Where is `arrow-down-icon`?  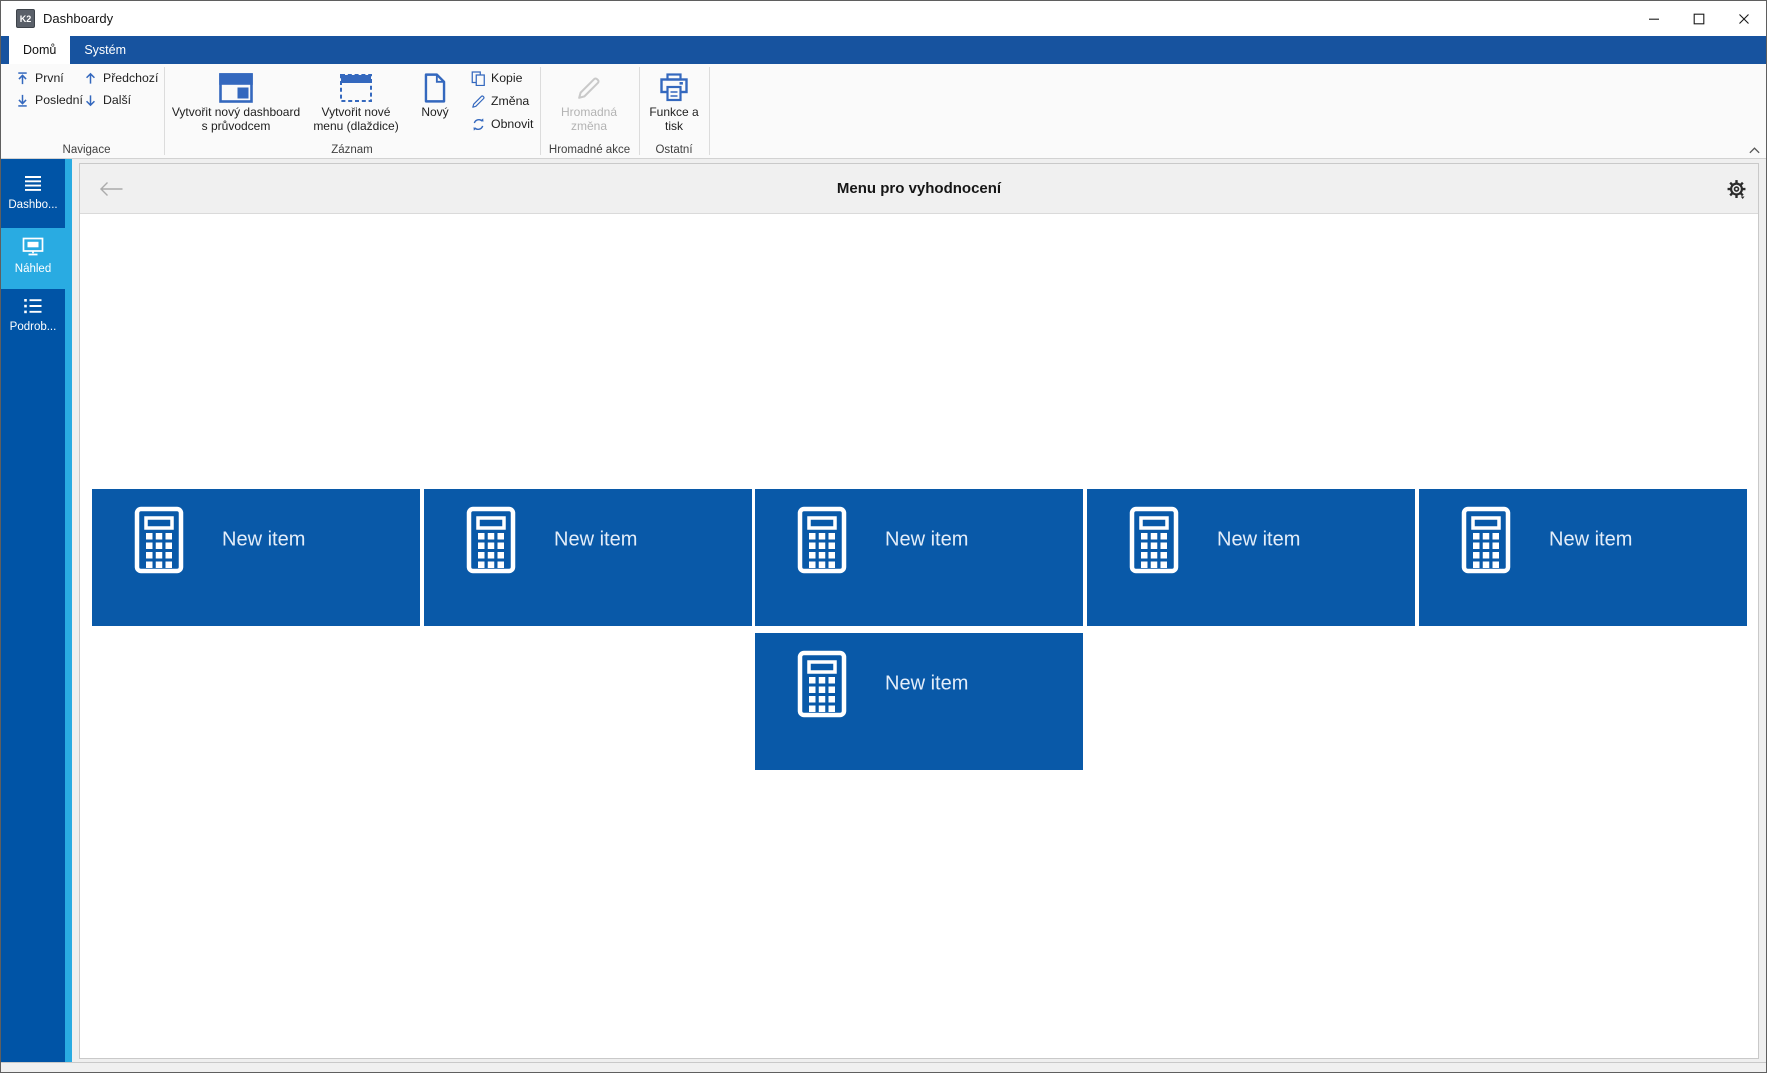
arrow-down-icon is located at coordinates (90, 100).